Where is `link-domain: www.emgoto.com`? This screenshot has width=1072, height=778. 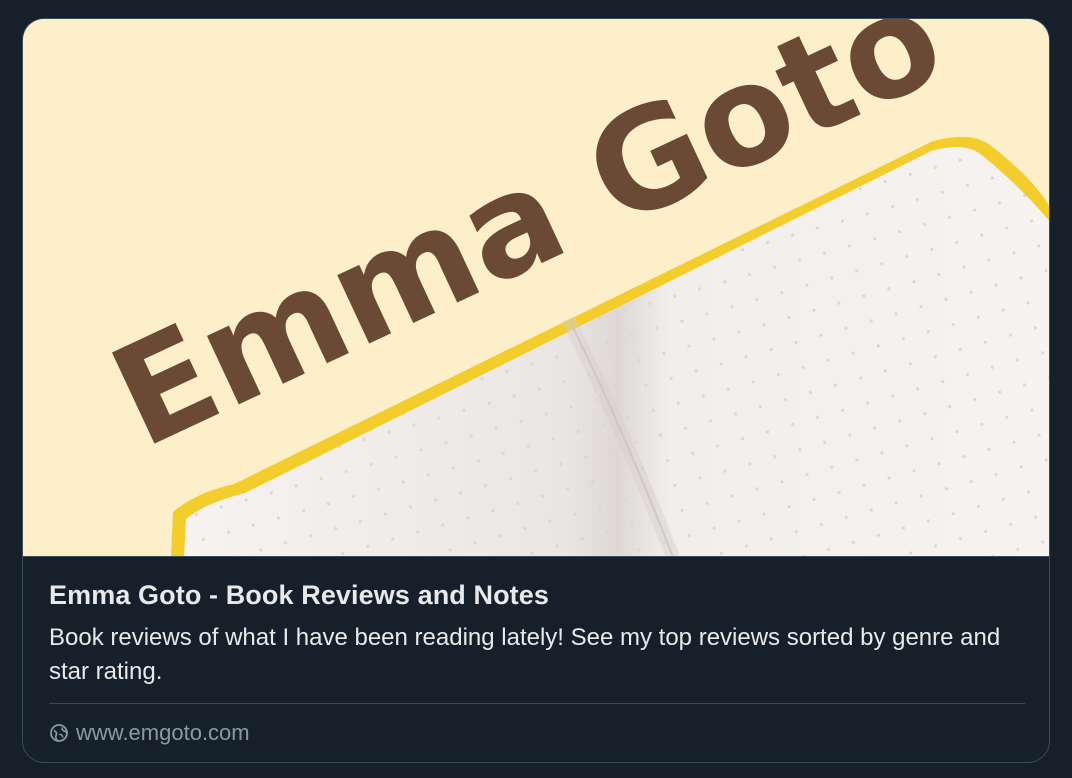 link-domain: www.emgoto.com is located at coordinates (149, 733).